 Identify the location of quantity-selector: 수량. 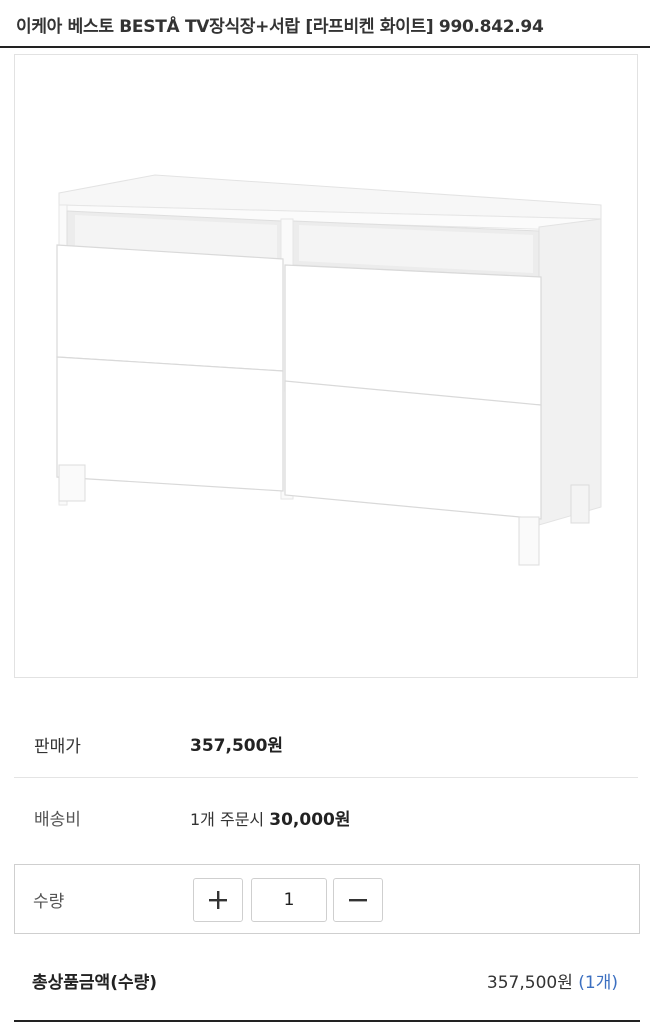
(327, 899).